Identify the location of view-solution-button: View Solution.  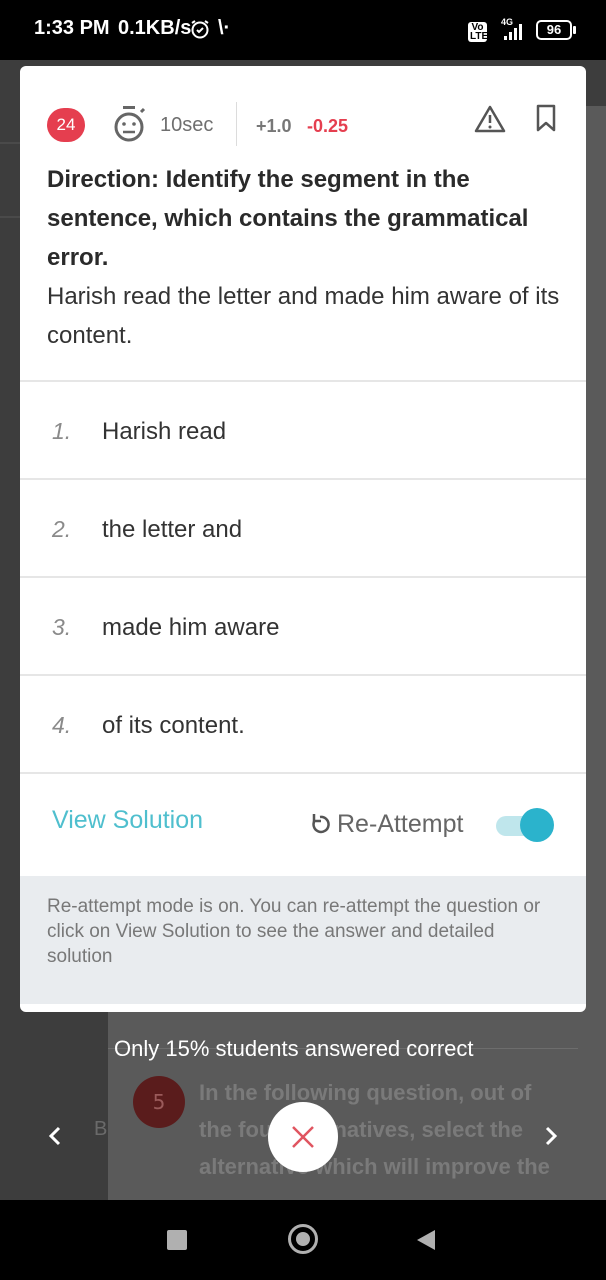
(127, 820).